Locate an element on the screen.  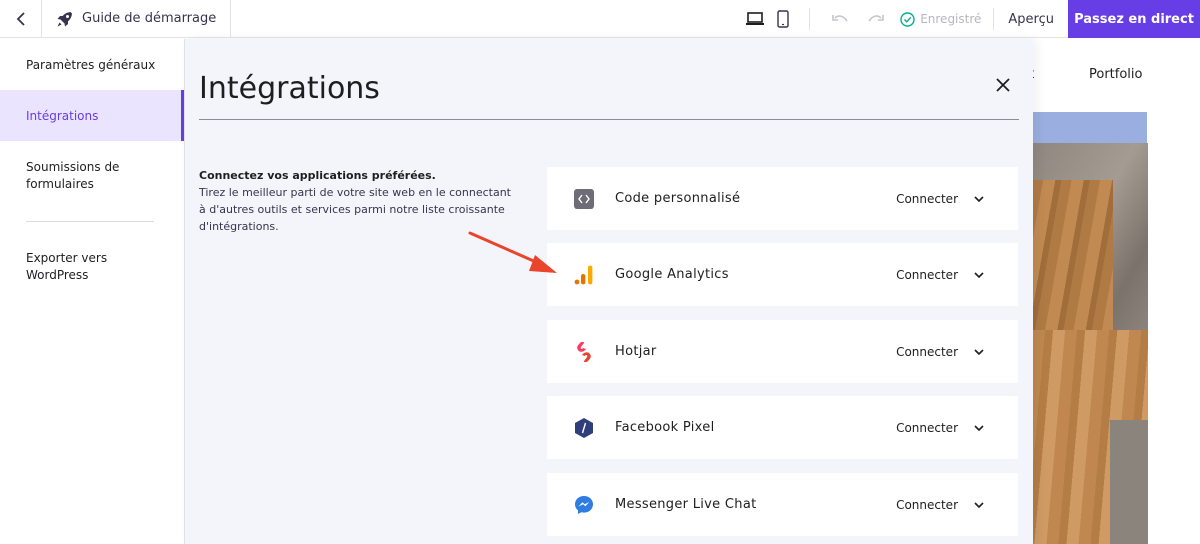
integration-card-hotjar: Hotjar Connecter is located at coordinates (782, 351).